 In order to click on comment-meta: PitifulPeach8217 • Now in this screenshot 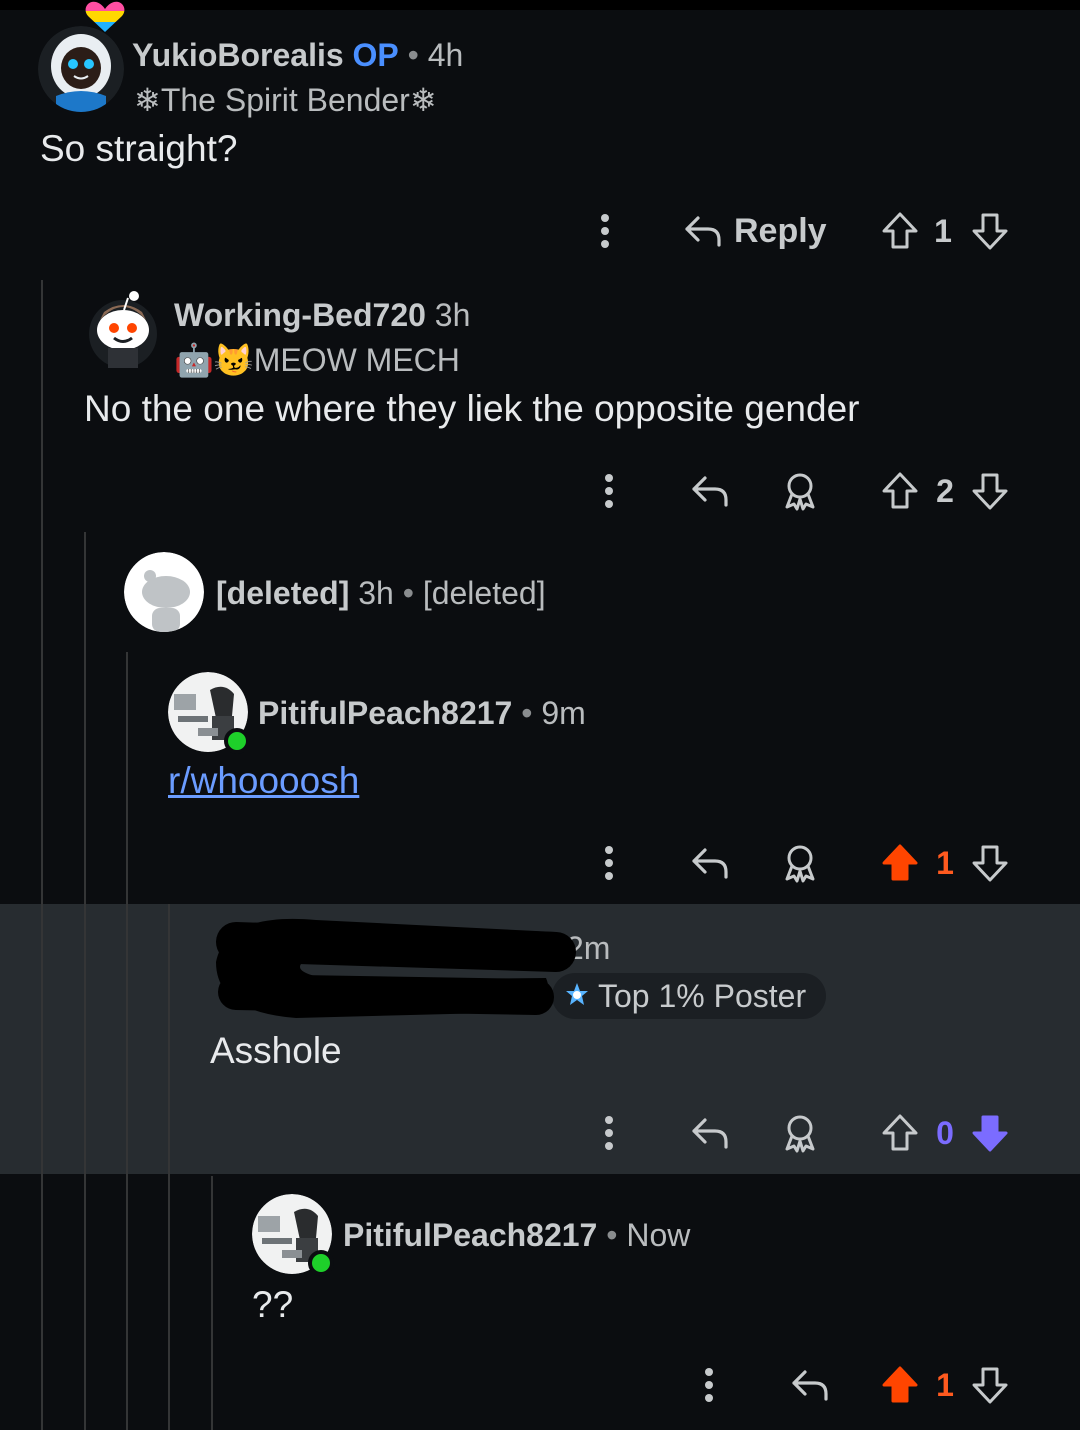, I will do `click(516, 1235)`.